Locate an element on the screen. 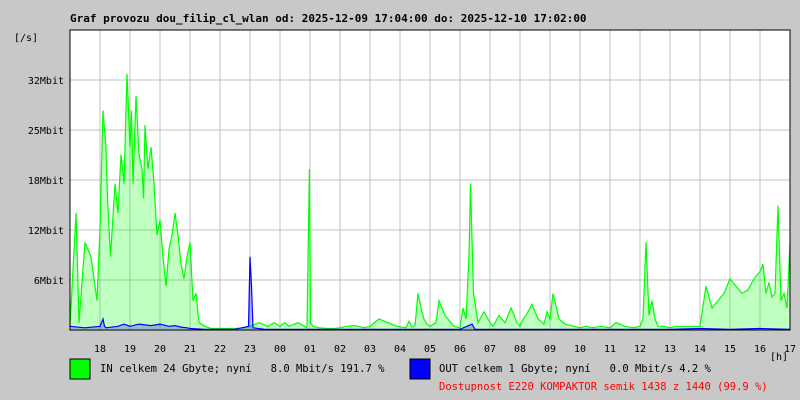 The image size is (800, 400). x-axis-unit-label: [h] is located at coordinates (779, 357).